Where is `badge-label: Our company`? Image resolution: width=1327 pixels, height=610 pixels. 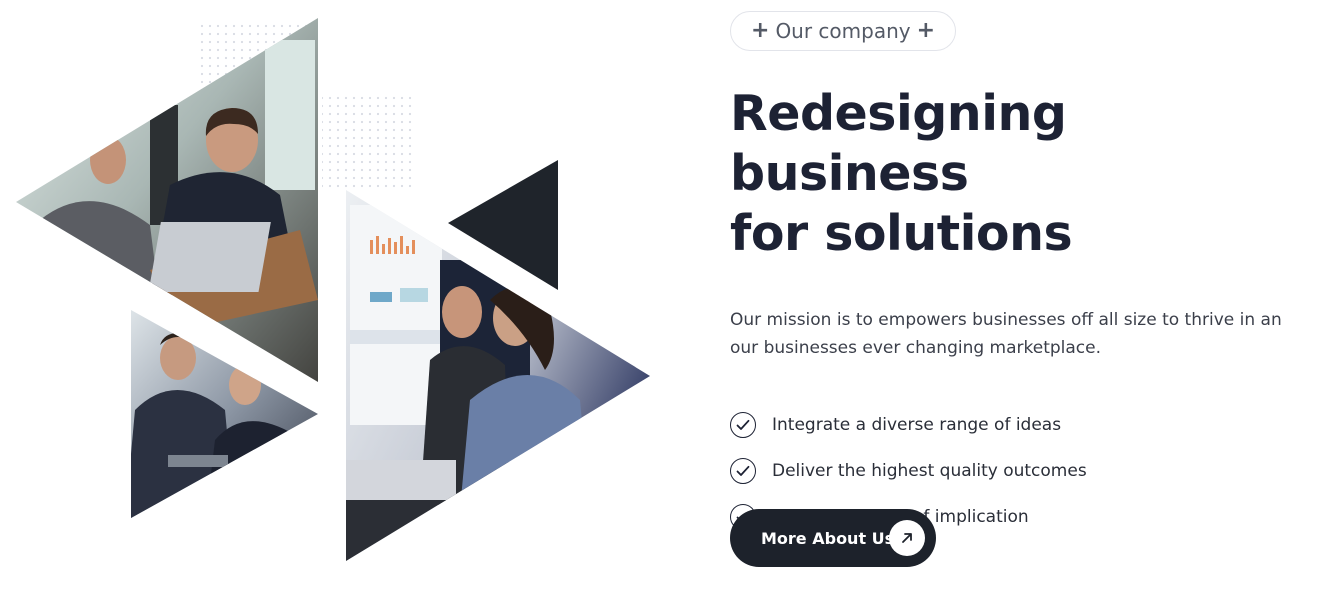
badge-label: Our company is located at coordinates (843, 31).